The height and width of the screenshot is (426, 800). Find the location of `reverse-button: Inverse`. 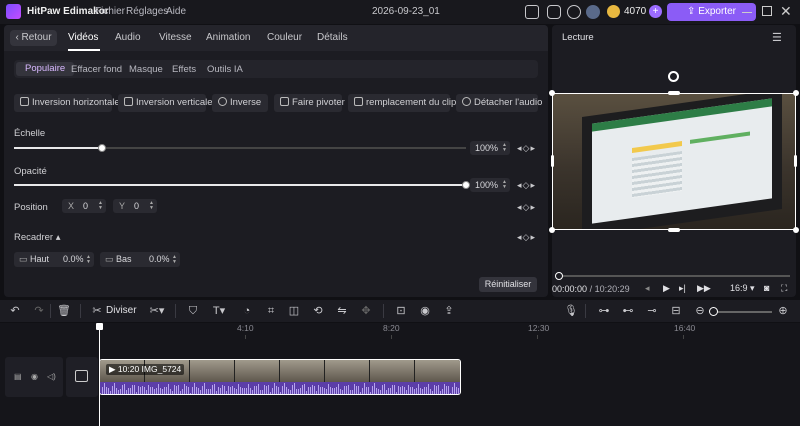

reverse-button: Inverse is located at coordinates (240, 103).